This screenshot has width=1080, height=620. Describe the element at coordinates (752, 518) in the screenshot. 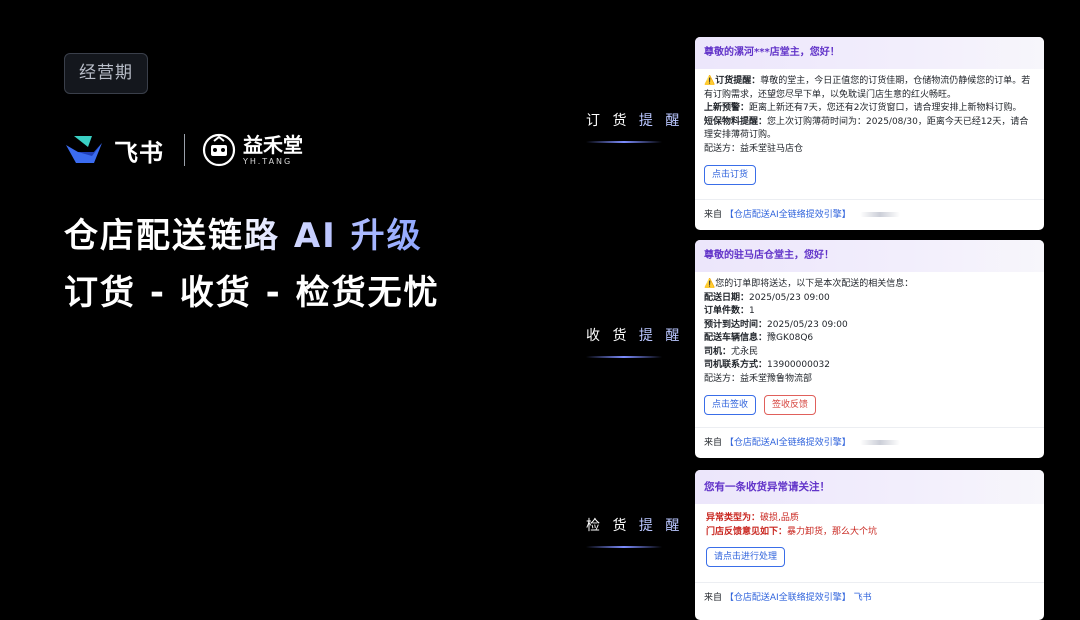

I see `exception-type-row: 异常类型为：破损,品质` at that location.